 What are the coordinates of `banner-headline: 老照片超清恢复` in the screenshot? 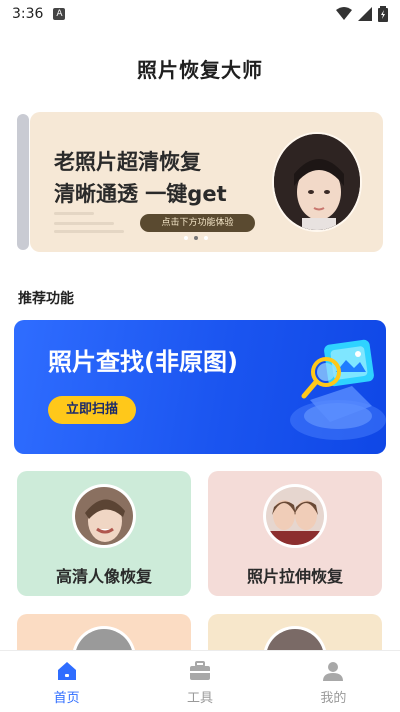 It's located at (127, 162).